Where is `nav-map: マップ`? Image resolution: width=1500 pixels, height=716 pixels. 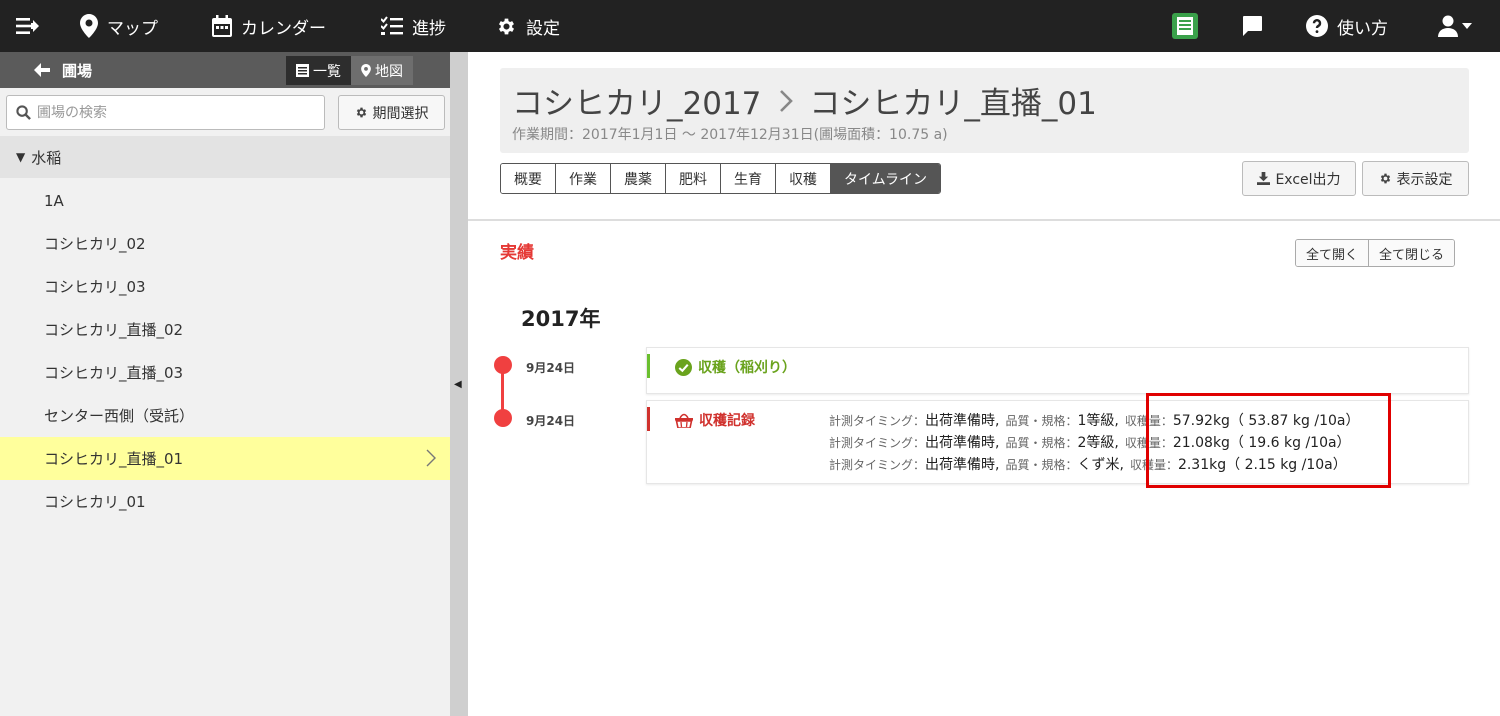
nav-map: マップ is located at coordinates (119, 26).